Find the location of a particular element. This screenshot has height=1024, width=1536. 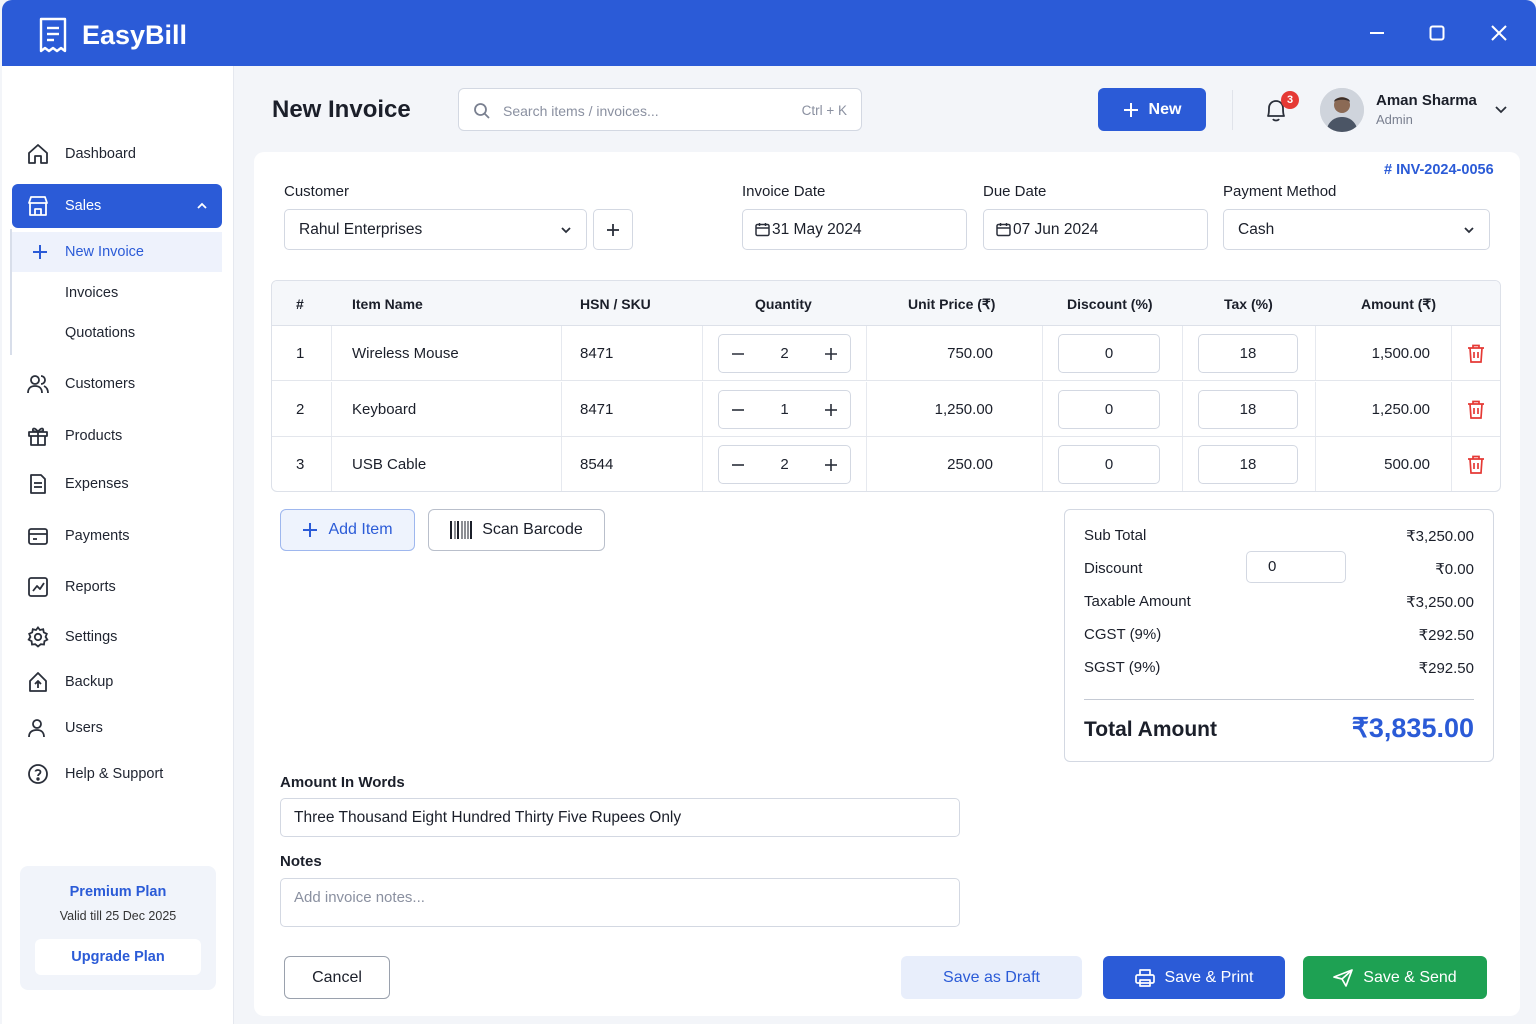

add-customer-button is located at coordinates (613, 229).